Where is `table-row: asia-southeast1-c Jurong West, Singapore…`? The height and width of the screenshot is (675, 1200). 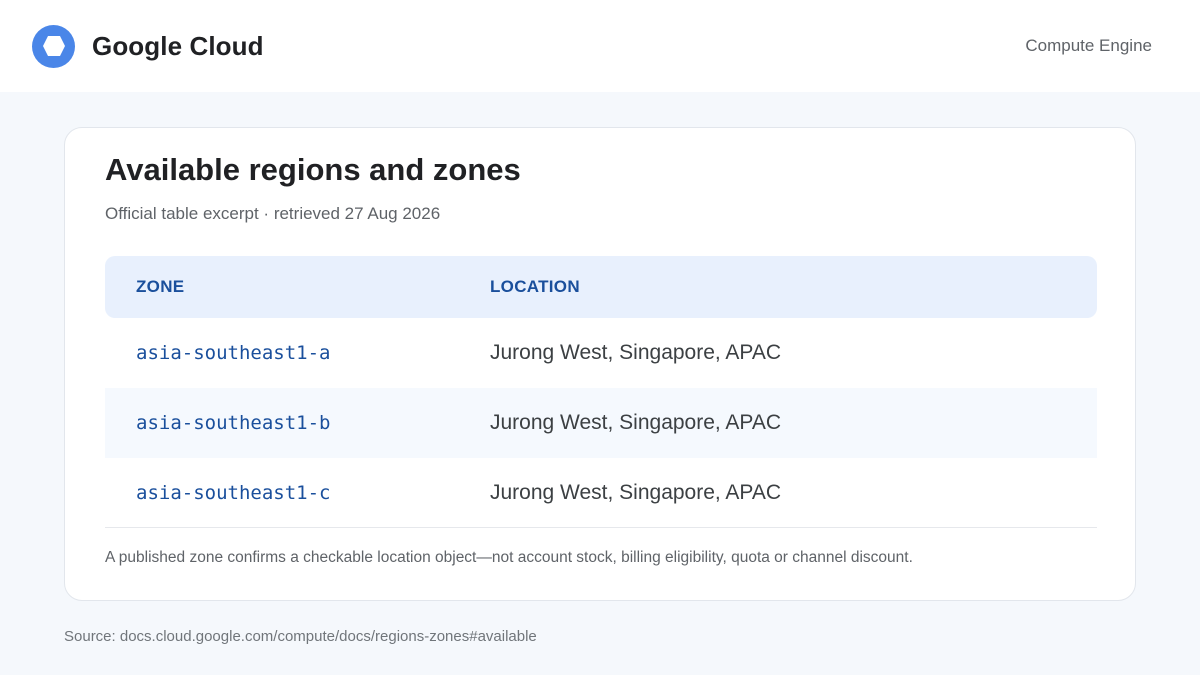 table-row: asia-southeast1-c Jurong West, Singapore… is located at coordinates (601, 493).